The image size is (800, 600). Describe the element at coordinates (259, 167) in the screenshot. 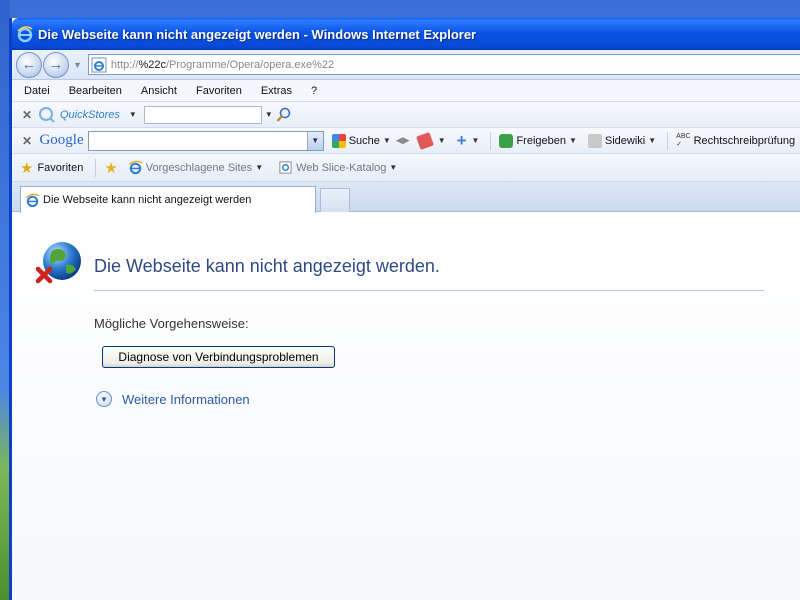

I see `suggested-sites-dropdown-icon: ▼` at that location.